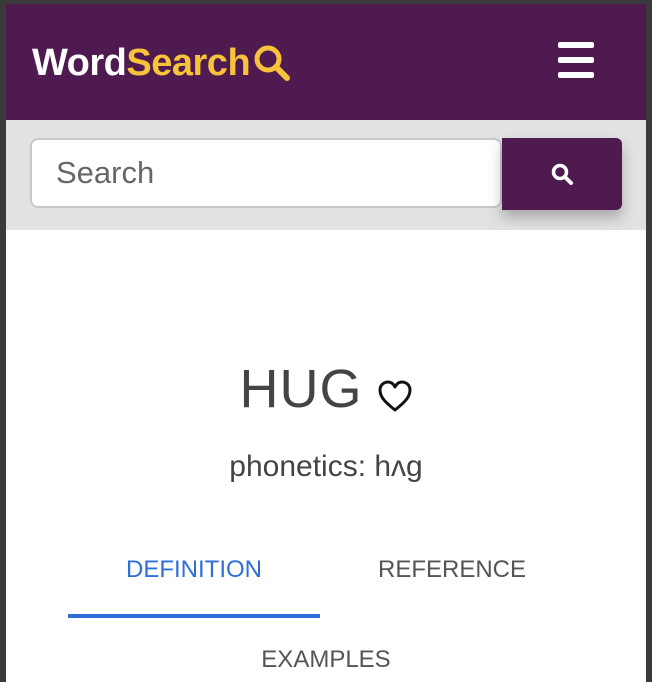 Image resolution: width=652 pixels, height=682 pixels. Describe the element at coordinates (272, 63) in the screenshot. I see `magnifier-icon` at that location.